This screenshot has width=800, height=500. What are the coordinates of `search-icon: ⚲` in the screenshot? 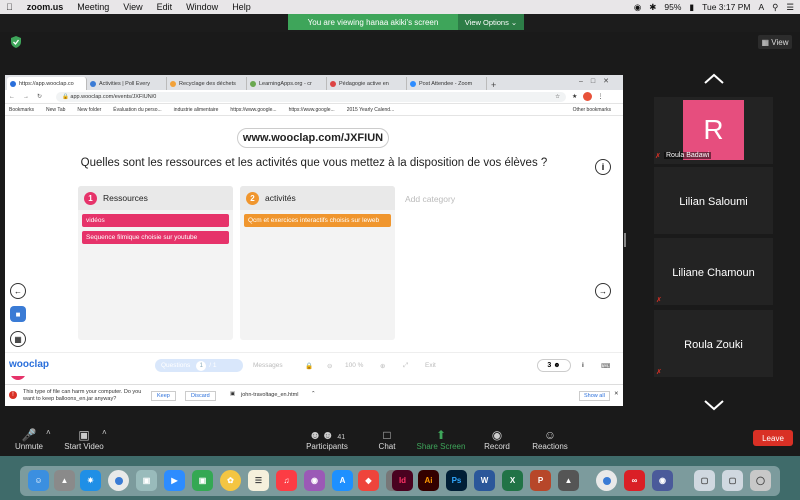 It's located at (775, 7).